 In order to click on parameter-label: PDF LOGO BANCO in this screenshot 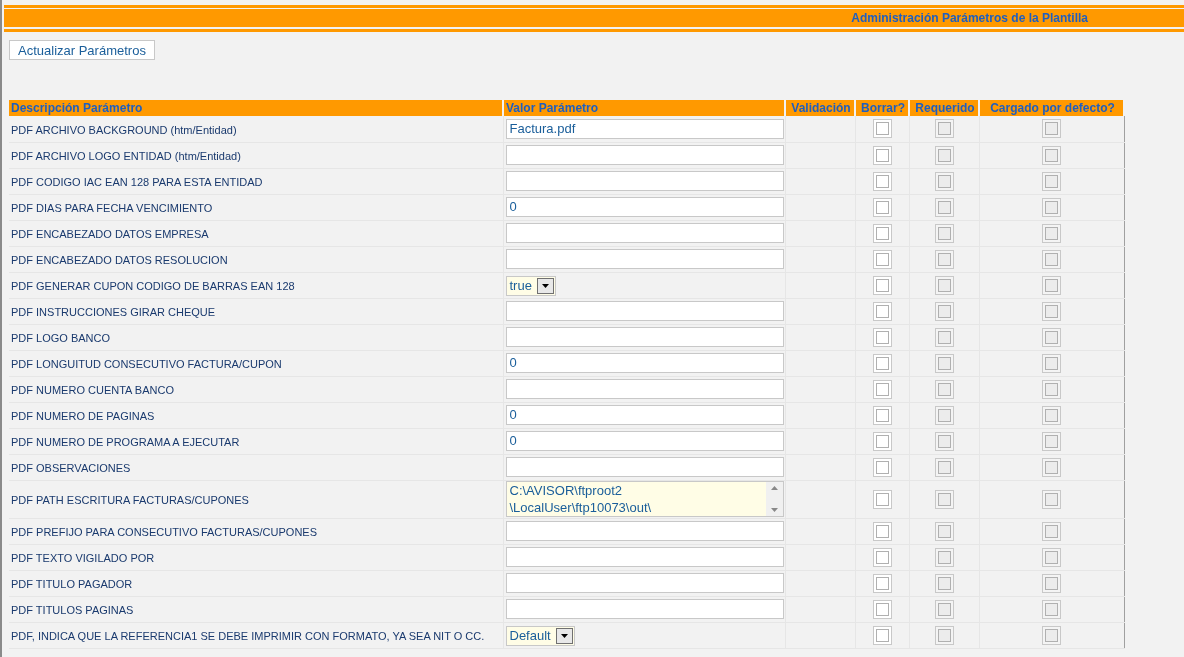, I will do `click(61, 338)`.